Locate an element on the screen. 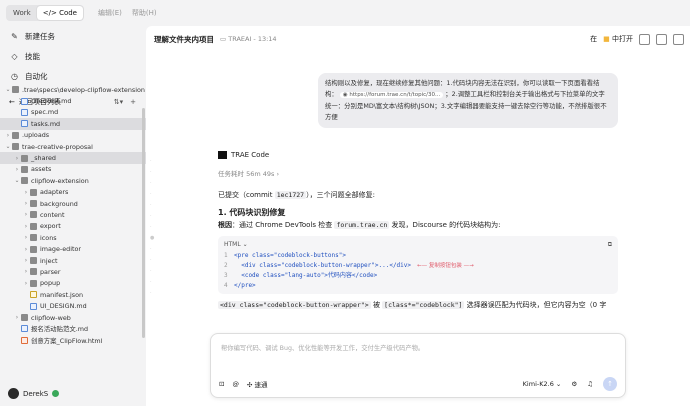 Image resolution: width=690 pixels, height=406 pixels. tree-row: › inject is located at coordinates (73, 260).